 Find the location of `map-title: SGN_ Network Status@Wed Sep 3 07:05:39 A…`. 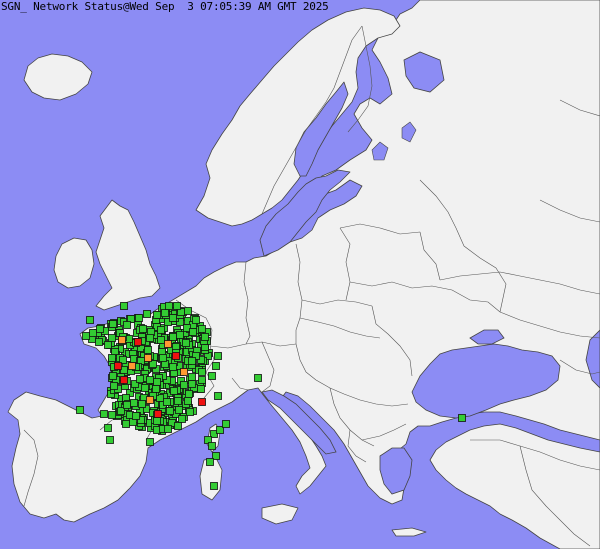

map-title: SGN_ Network Status@Wed Sep 3 07:05:39 A… is located at coordinates (165, 6).